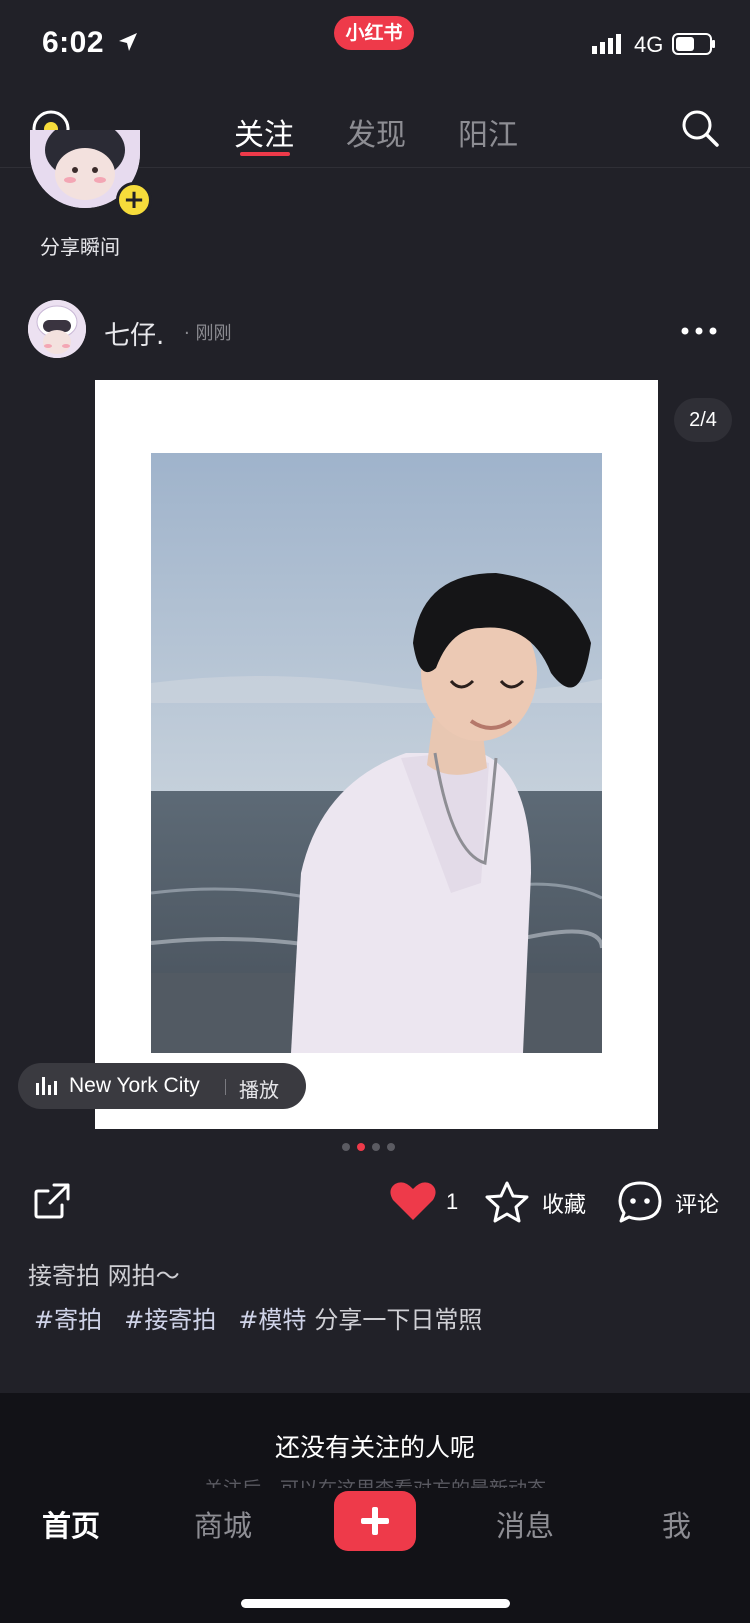  Describe the element at coordinates (223, 1524) in the screenshot. I see `nav-shop: 商城` at that location.